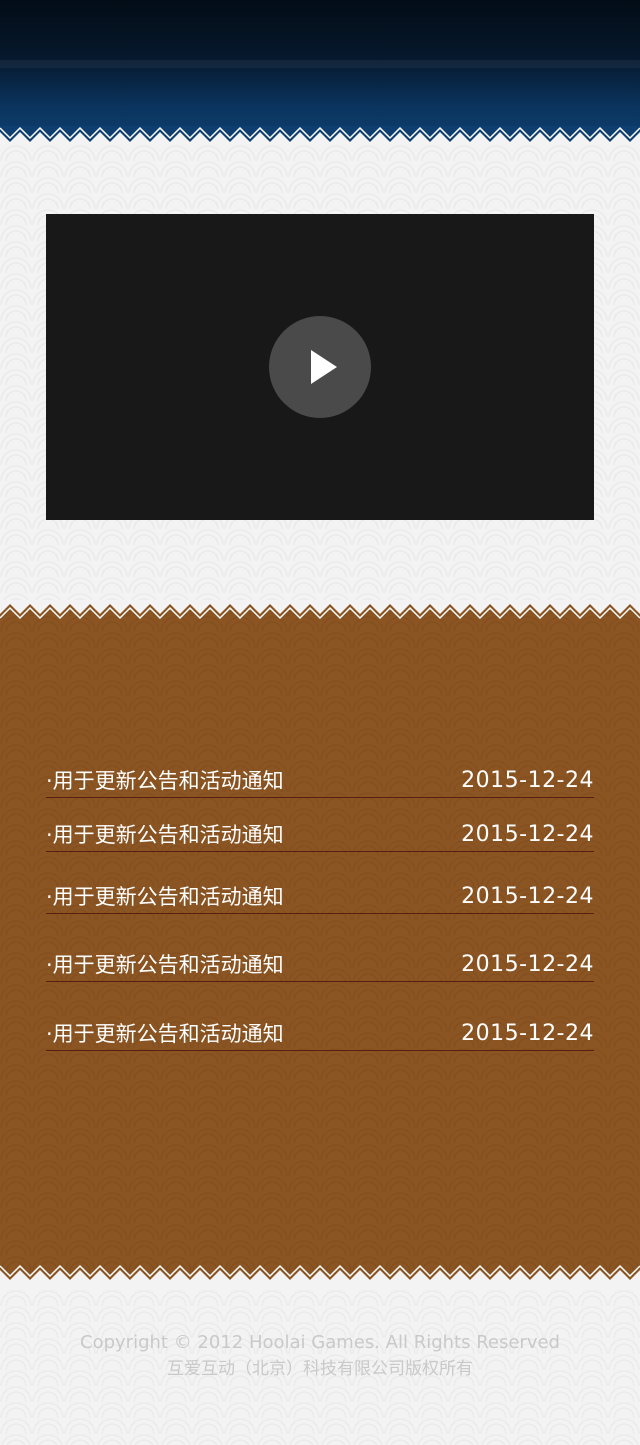 This screenshot has height=1445, width=640. I want to click on header-zigzag-border, so click(320, 135).